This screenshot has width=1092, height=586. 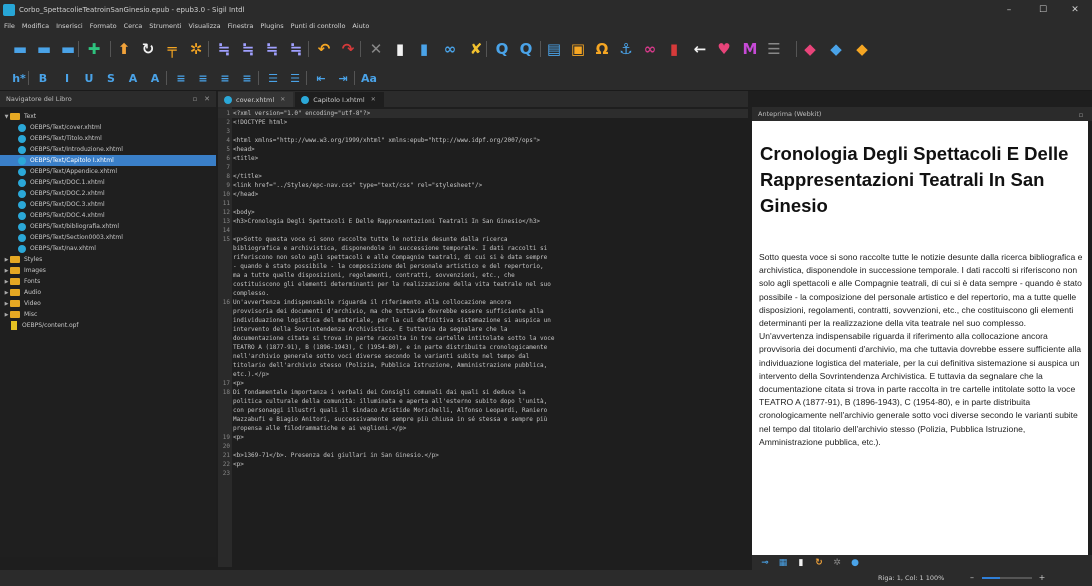 What do you see at coordinates (554, 49) in the screenshot?
I see `toc-icon: ▤` at bounding box center [554, 49].